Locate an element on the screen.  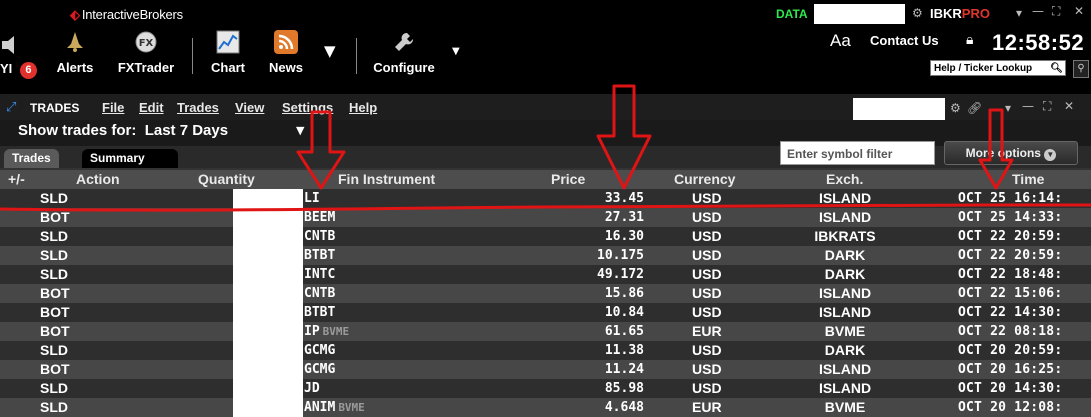
window-minimize-icon: — is located at coordinates (1028, 106).